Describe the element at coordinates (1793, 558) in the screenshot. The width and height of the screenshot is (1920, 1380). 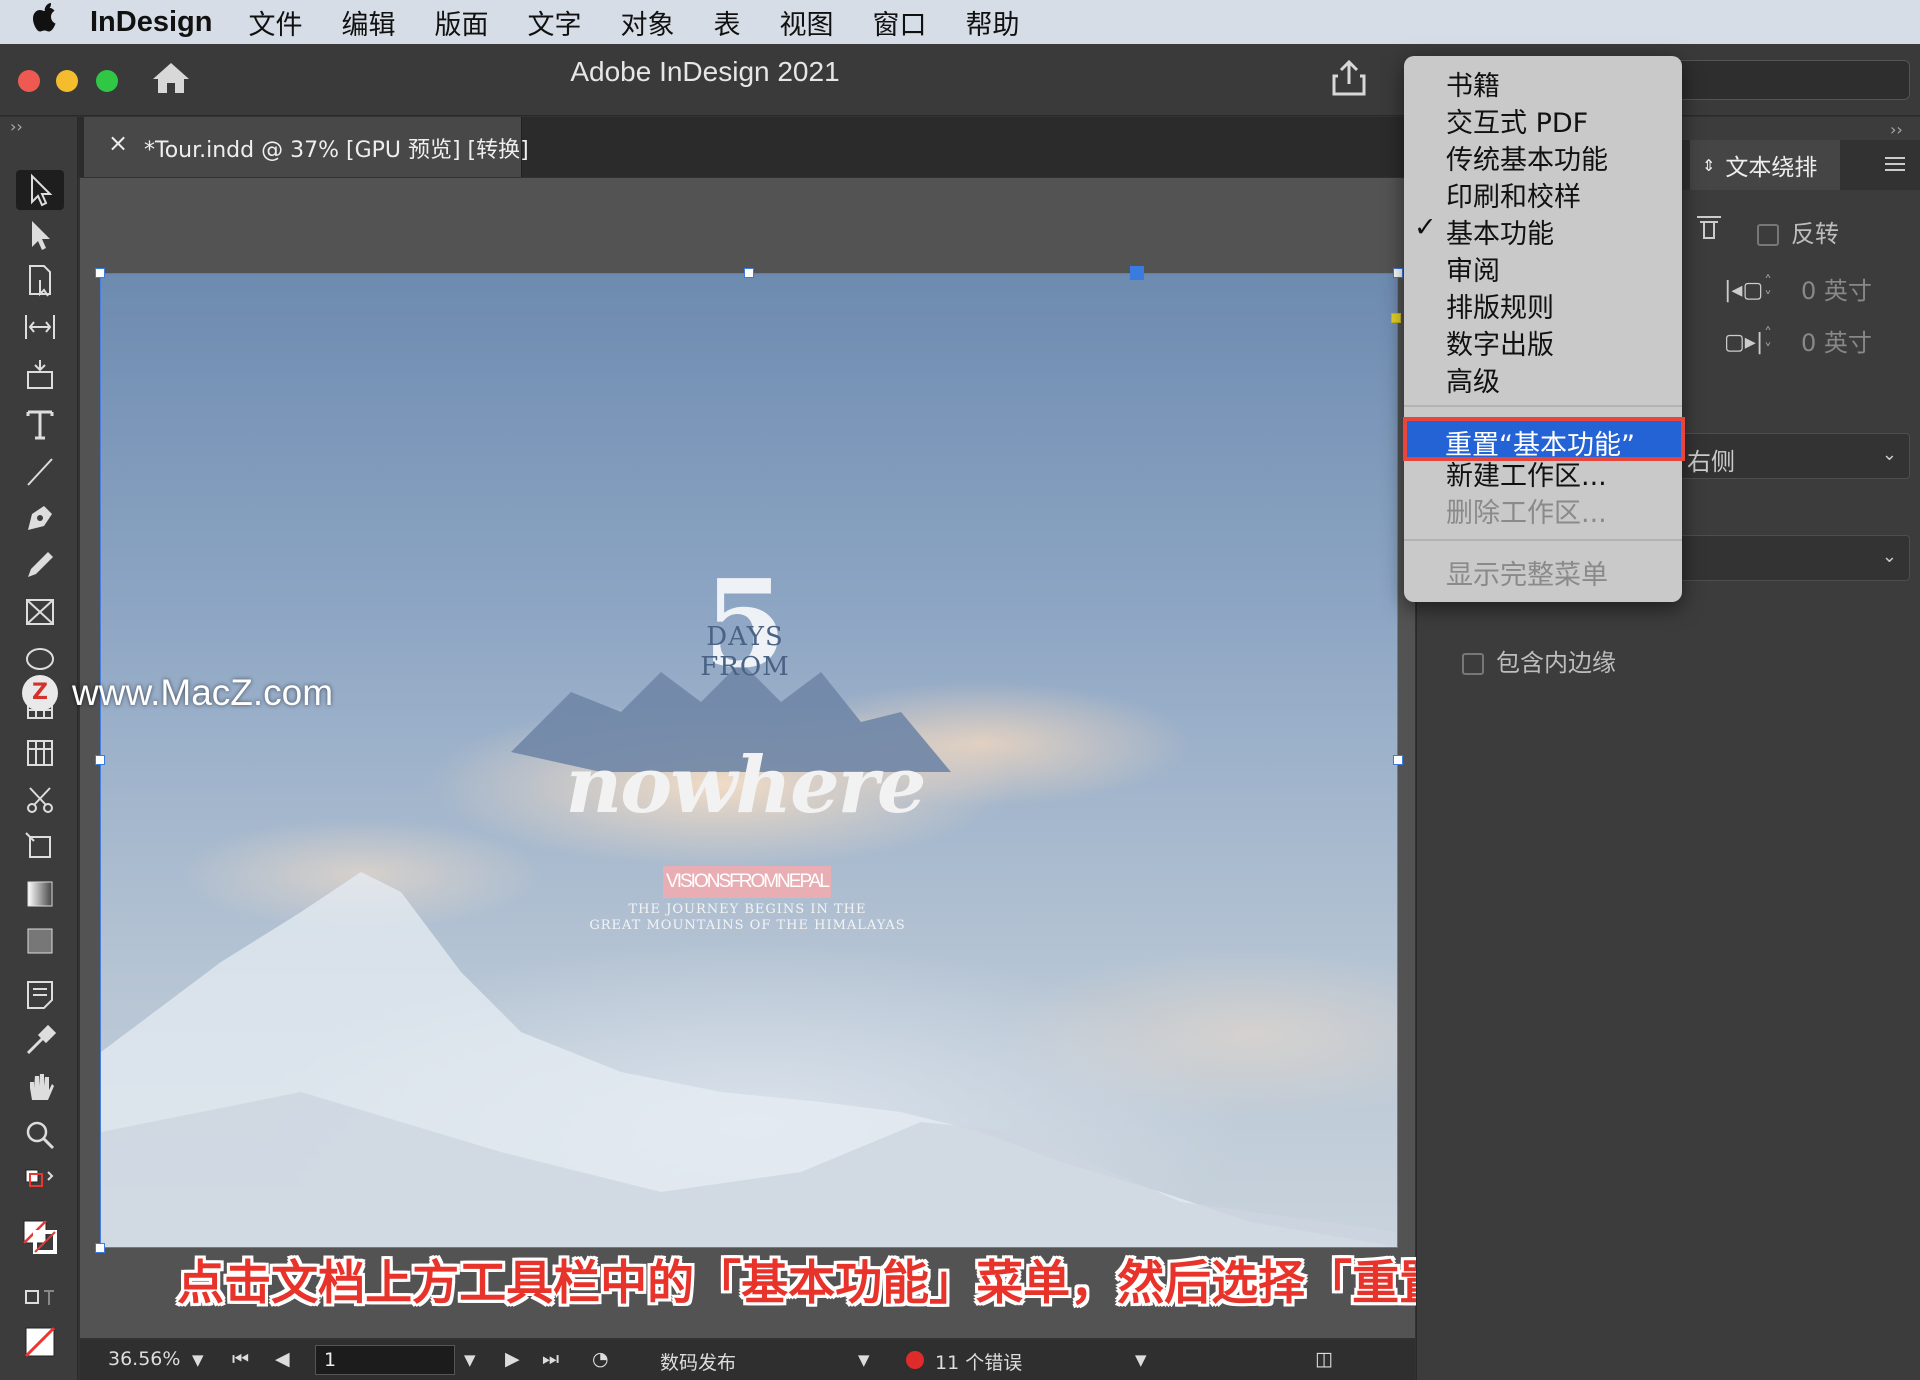
I see `contour-type-dropdown: ⌄` at that location.